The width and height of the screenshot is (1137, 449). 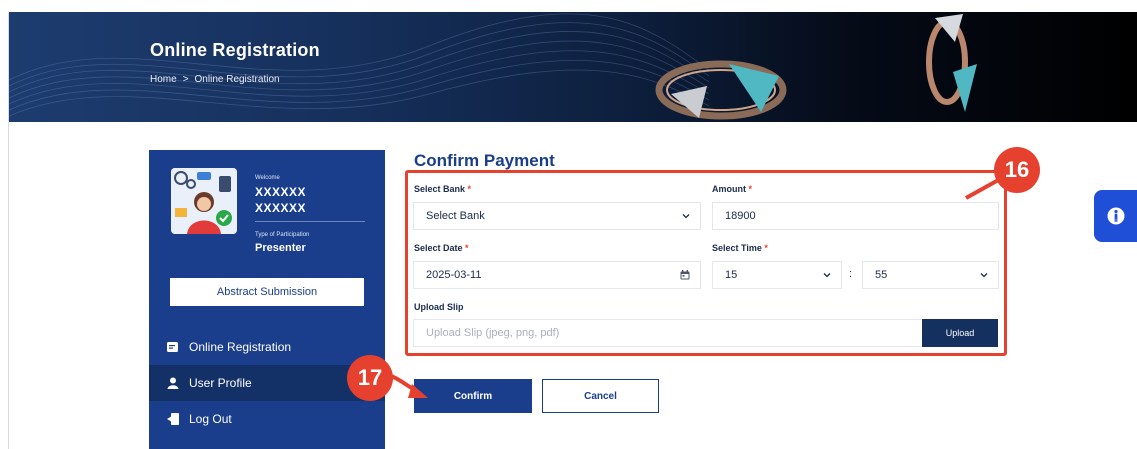 What do you see at coordinates (443, 189) in the screenshot?
I see `bank-label: Select Bank *` at bounding box center [443, 189].